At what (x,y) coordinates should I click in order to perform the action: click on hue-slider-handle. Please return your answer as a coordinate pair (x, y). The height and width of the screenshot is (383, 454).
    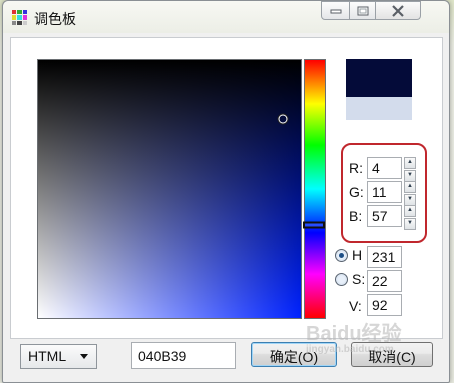
    Looking at the image, I should click on (314, 225).